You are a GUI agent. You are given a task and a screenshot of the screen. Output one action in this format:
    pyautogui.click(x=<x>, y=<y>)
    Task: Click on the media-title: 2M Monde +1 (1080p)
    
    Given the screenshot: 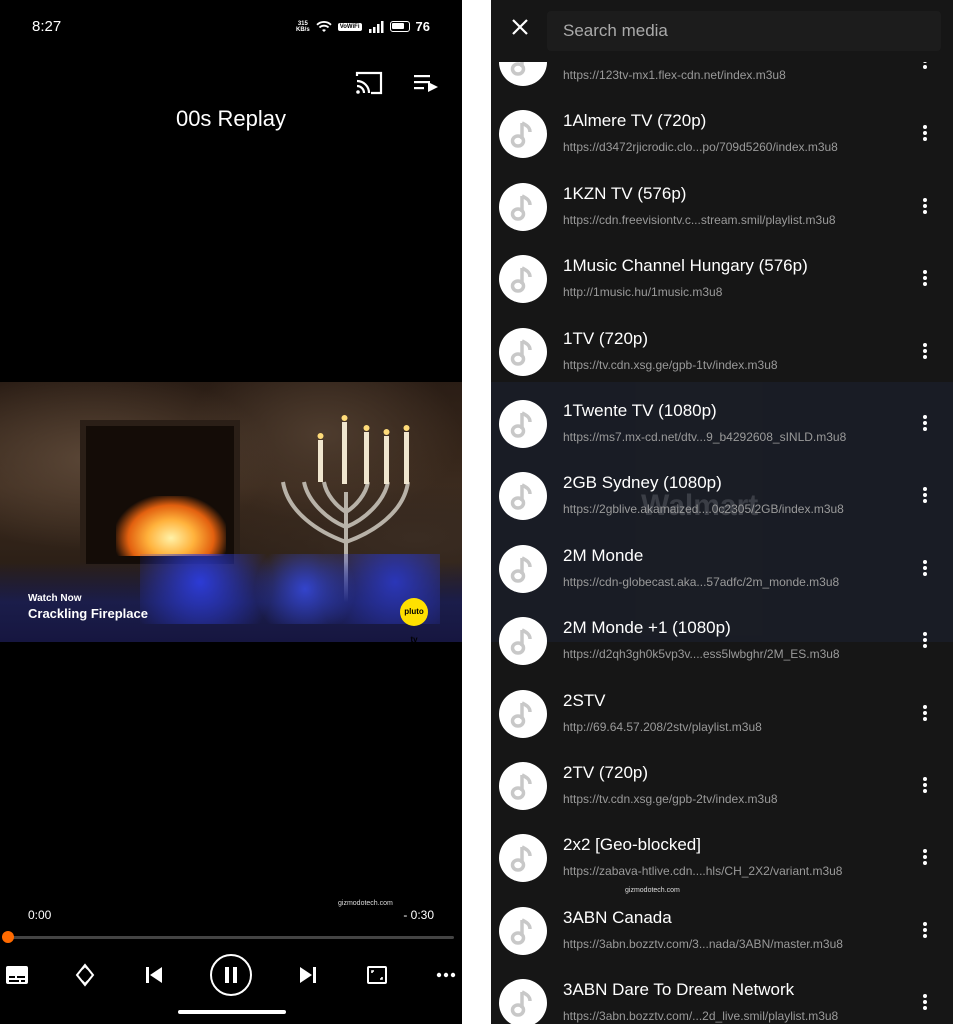 What is the action you would take?
    pyautogui.click(x=647, y=628)
    